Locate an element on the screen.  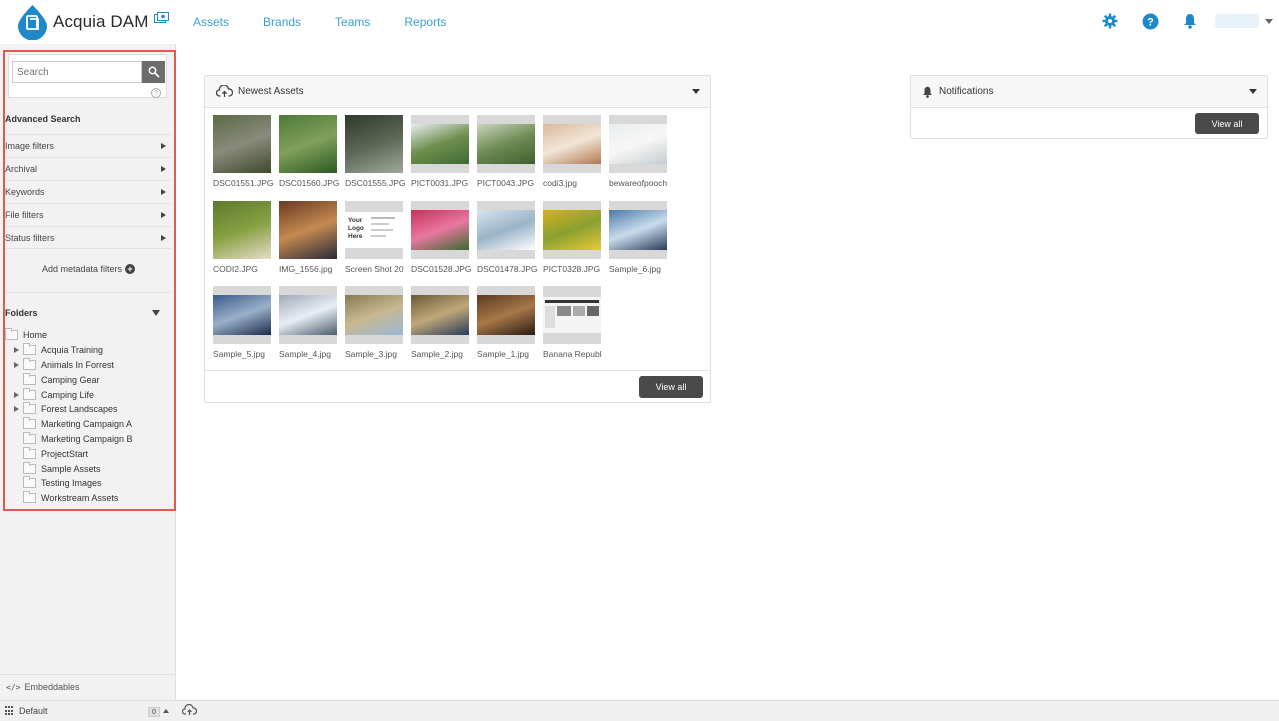
view-label: Default is located at coordinates (33, 711).